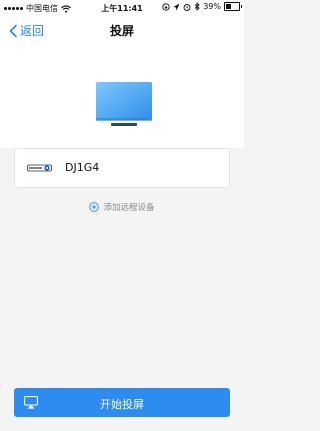 Image resolution: width=320 pixels, height=431 pixels. I want to click on start-cast-label: 开始投屏, so click(122, 404).